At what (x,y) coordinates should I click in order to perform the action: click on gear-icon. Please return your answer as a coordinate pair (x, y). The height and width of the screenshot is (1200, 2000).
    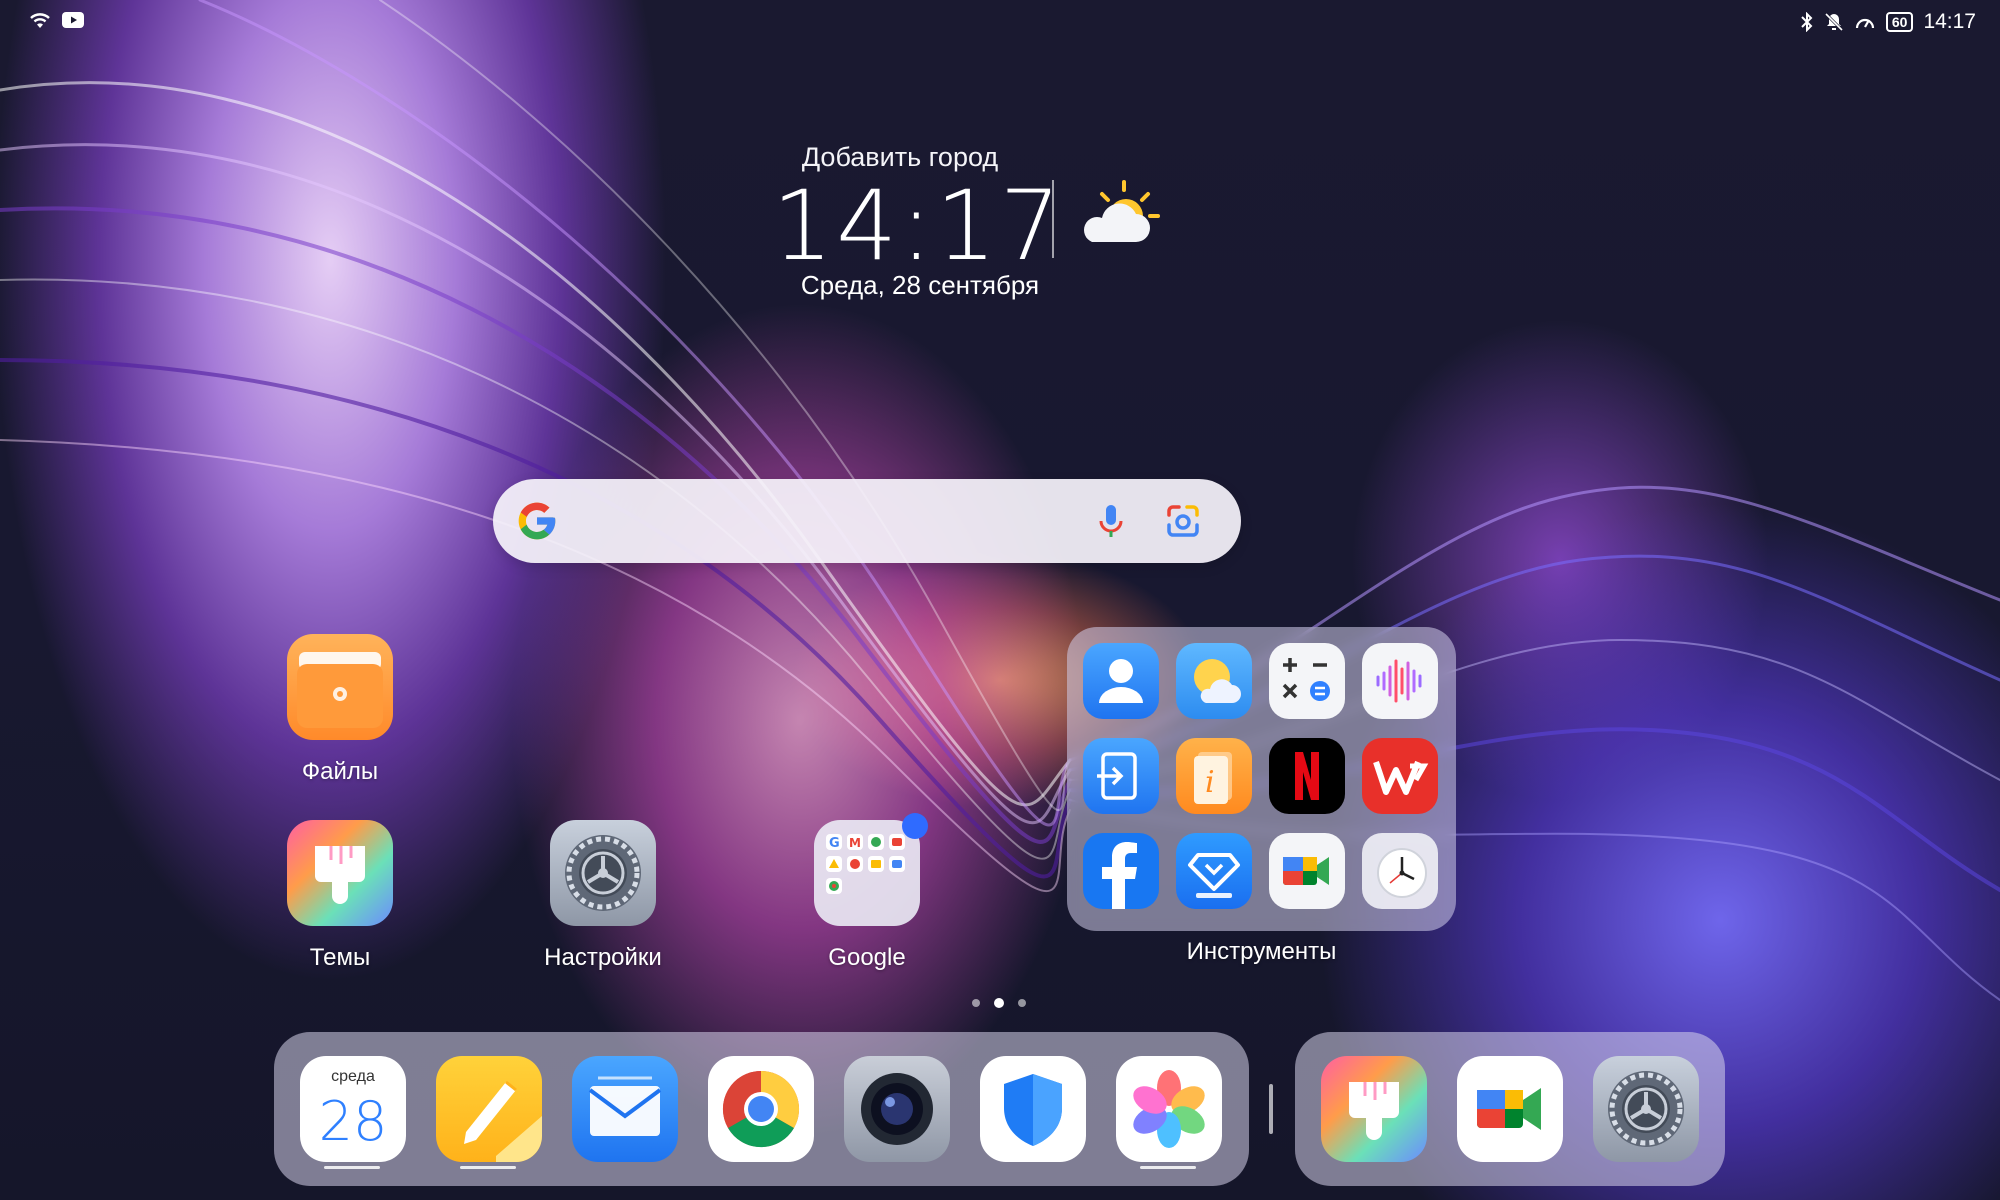
    Looking at the image, I should click on (603, 873).